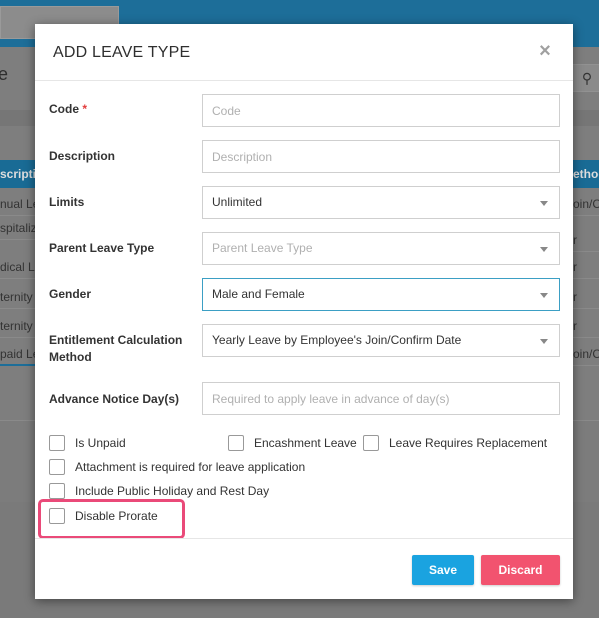  Describe the element at coordinates (455, 443) in the screenshot. I see `leave-requires-replacement-checkbox: Leave Requires Replacement` at that location.